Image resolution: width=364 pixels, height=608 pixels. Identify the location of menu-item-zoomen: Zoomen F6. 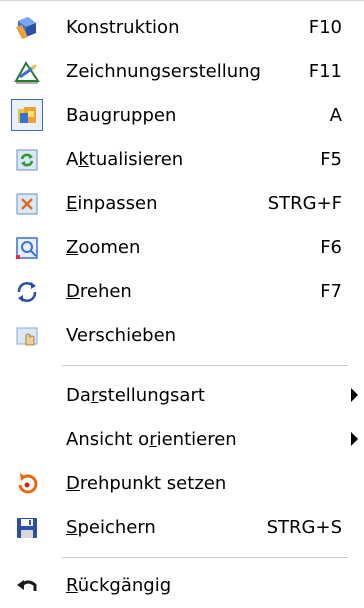
(182, 248).